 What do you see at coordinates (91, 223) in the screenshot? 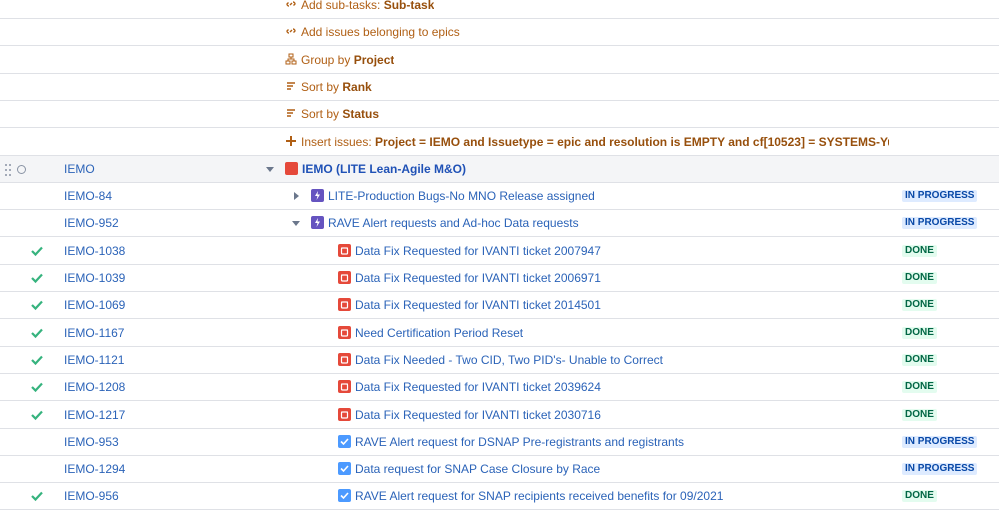
I see `issue-key: IEMO-952` at bounding box center [91, 223].